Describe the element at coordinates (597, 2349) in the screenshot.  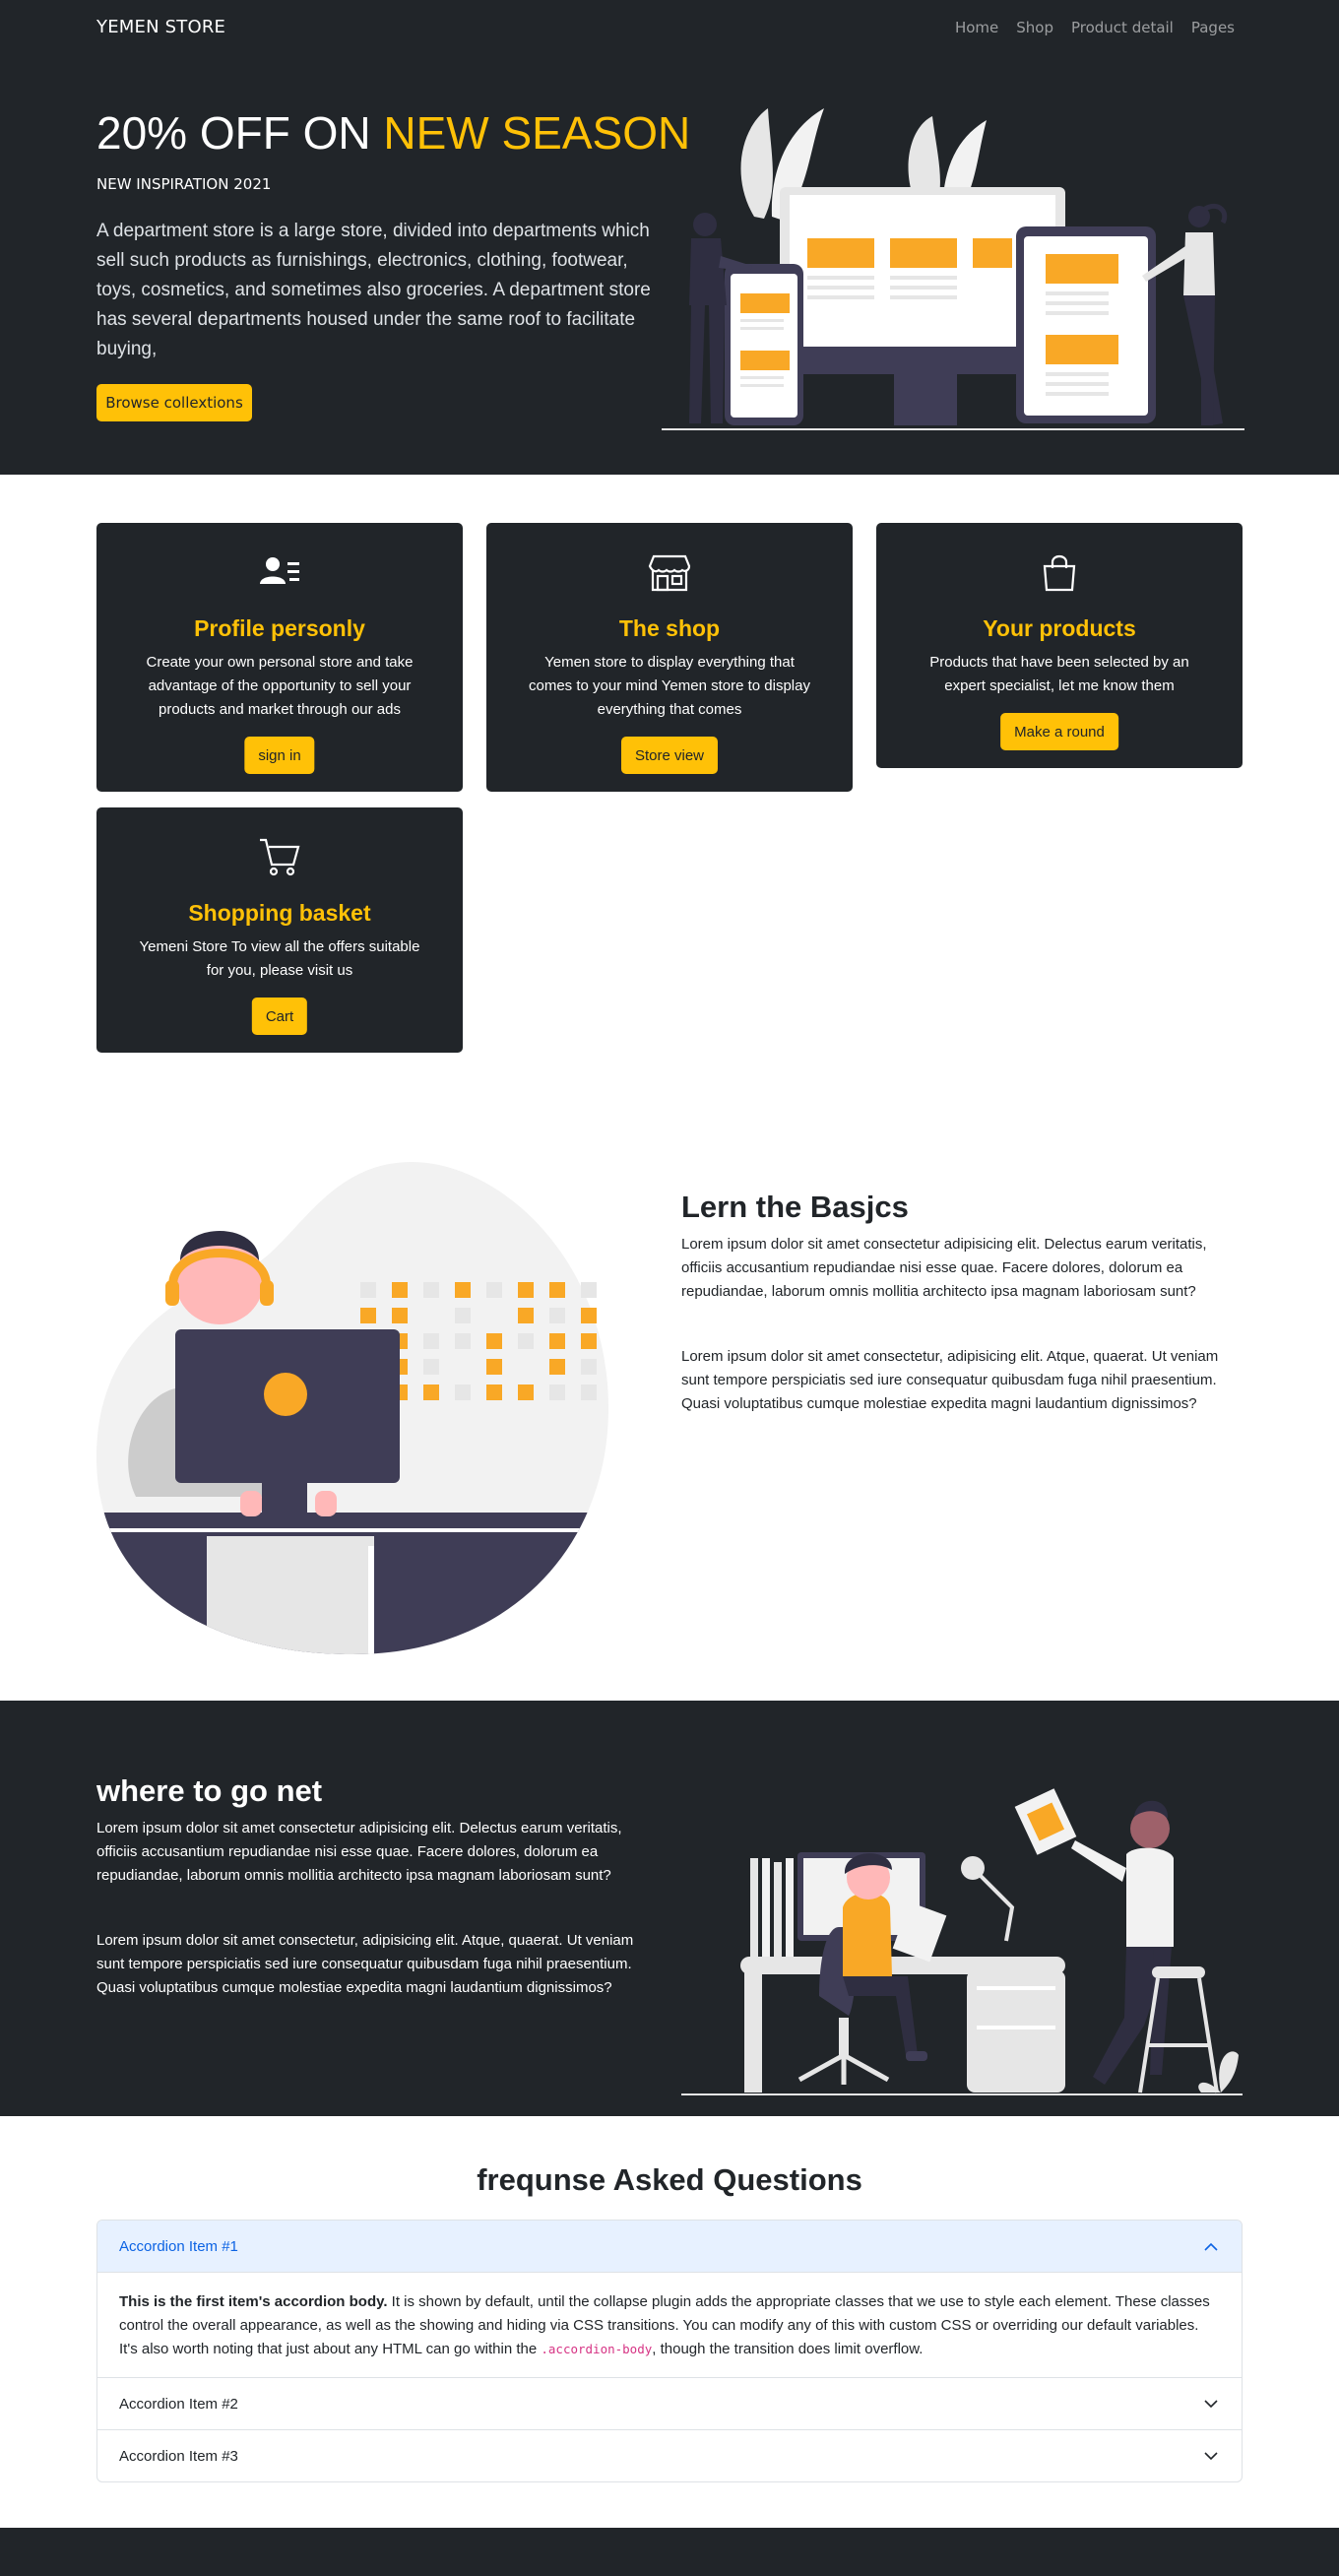
I see `accordion-body-code: .accordion-body` at that location.